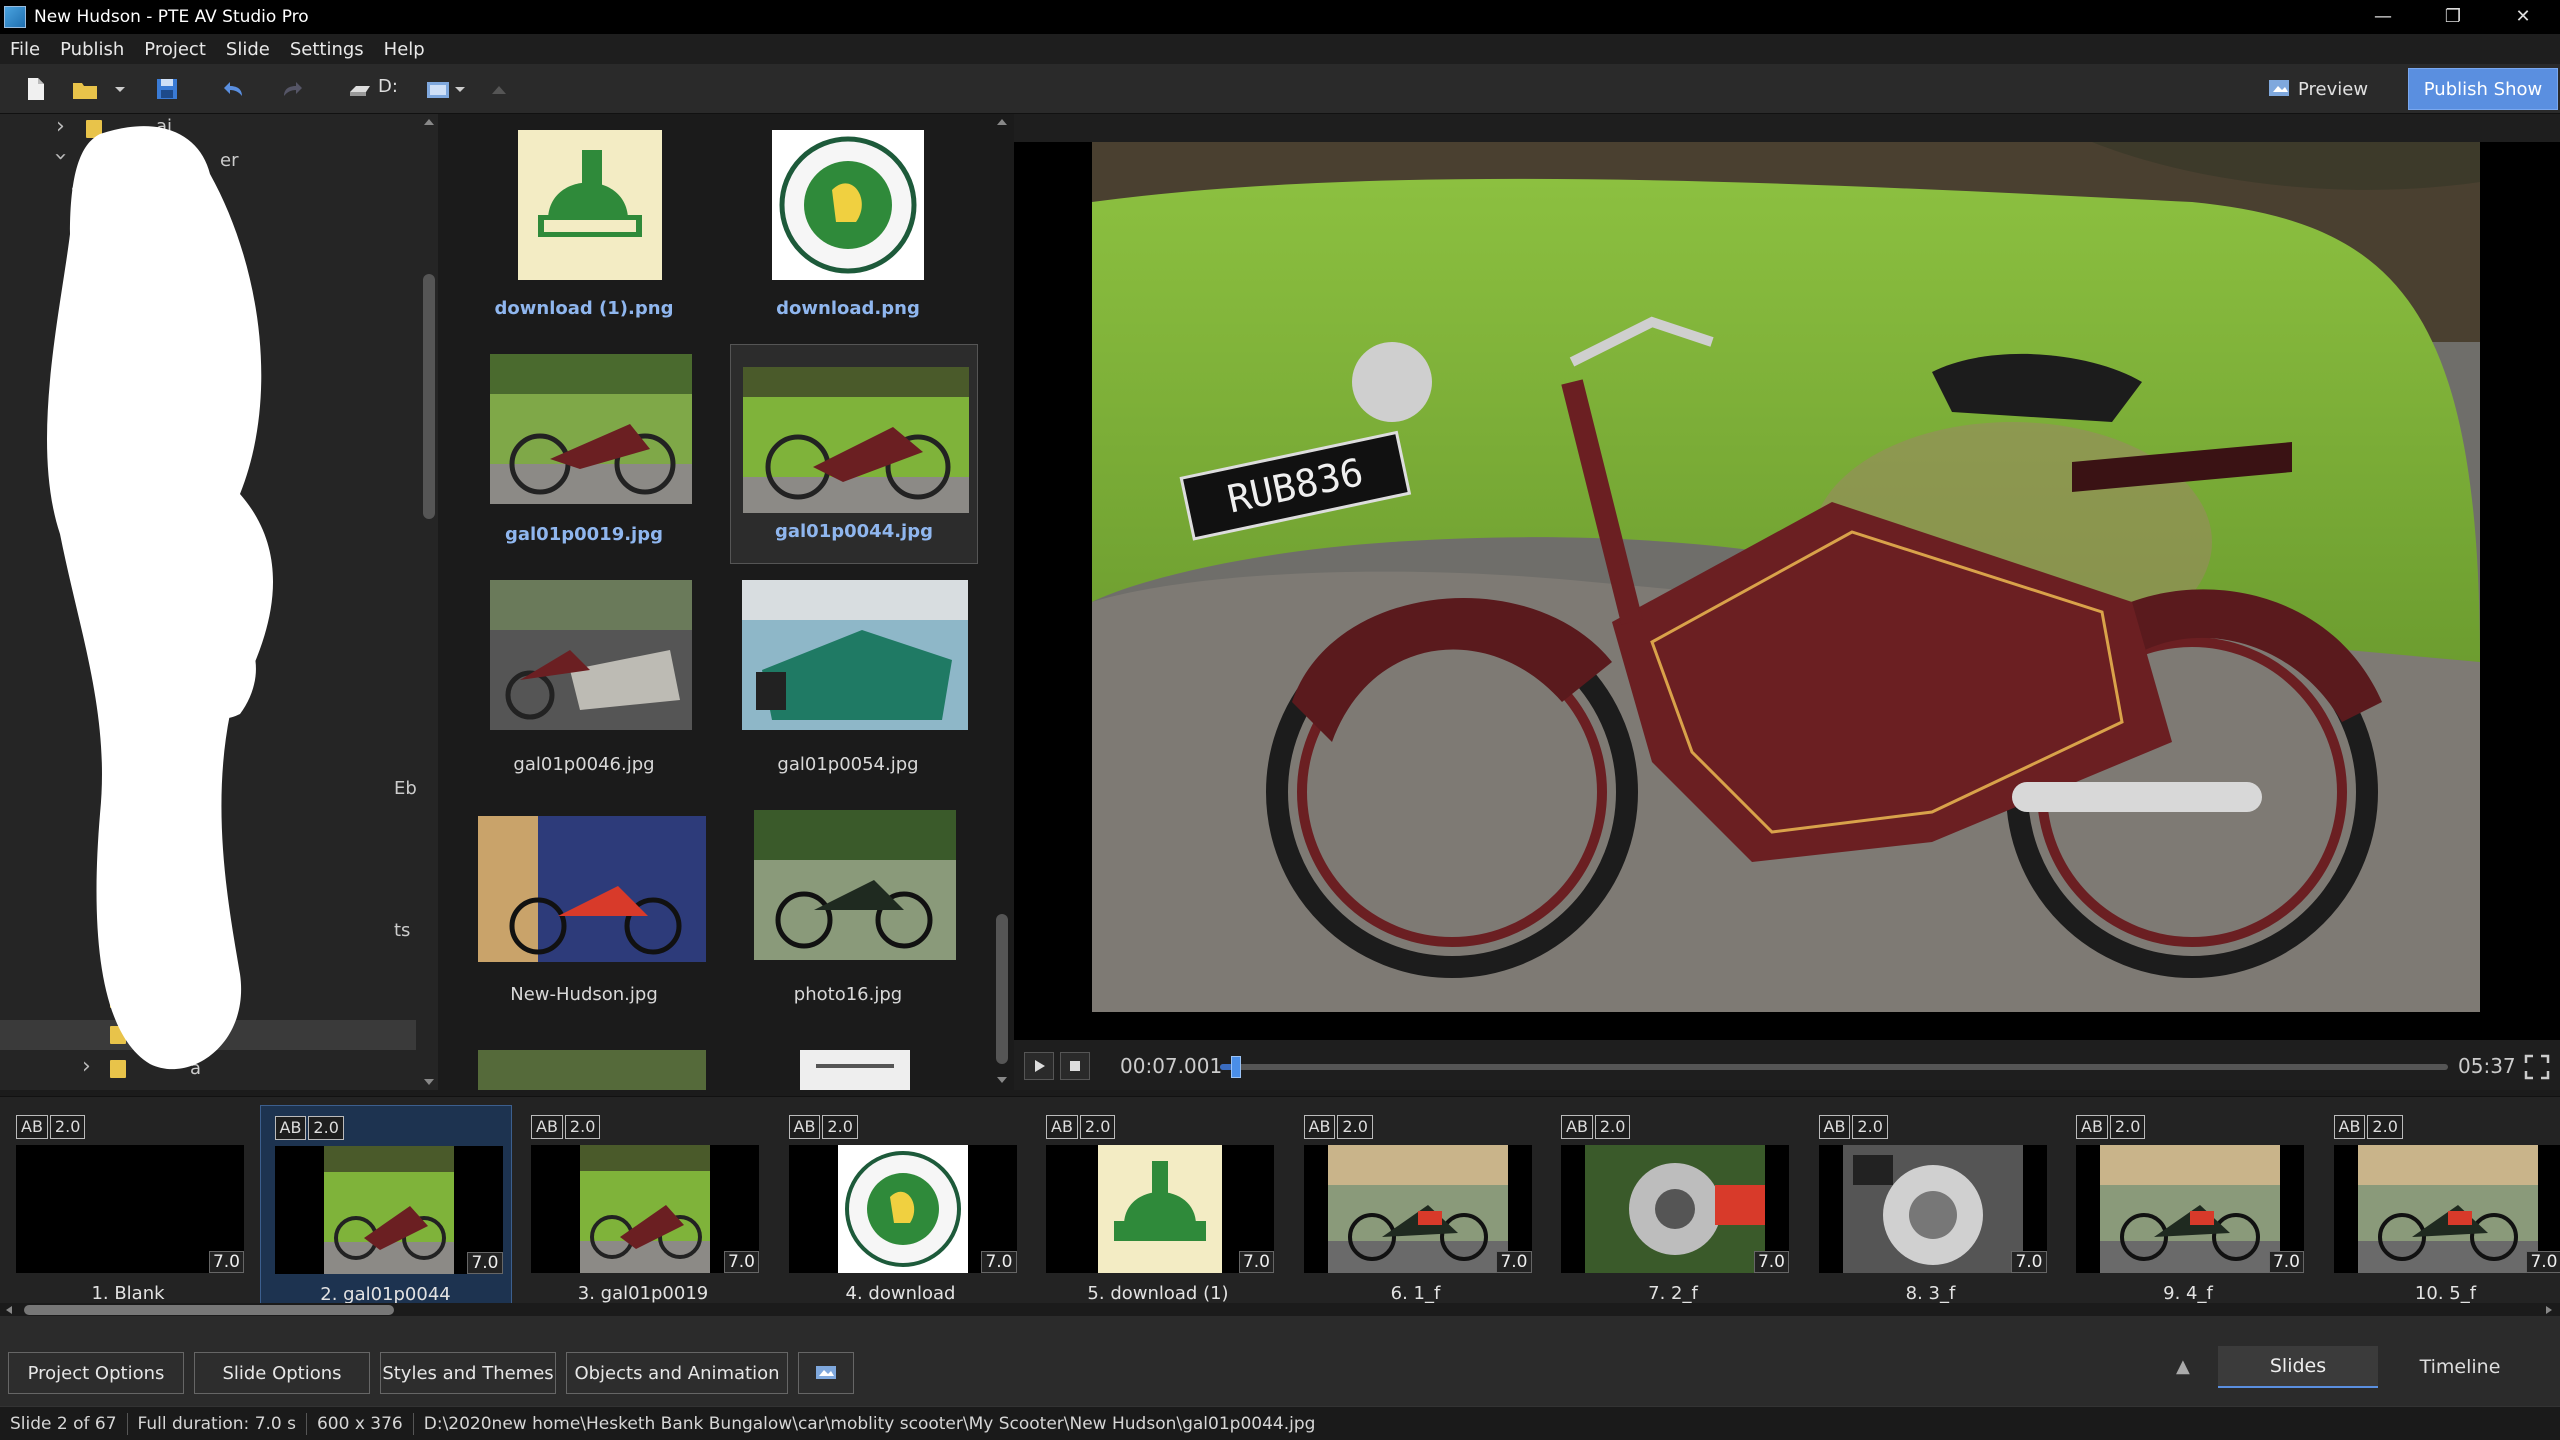  What do you see at coordinates (2483, 89) in the screenshot?
I see `publish-show-button: Publish Show` at bounding box center [2483, 89].